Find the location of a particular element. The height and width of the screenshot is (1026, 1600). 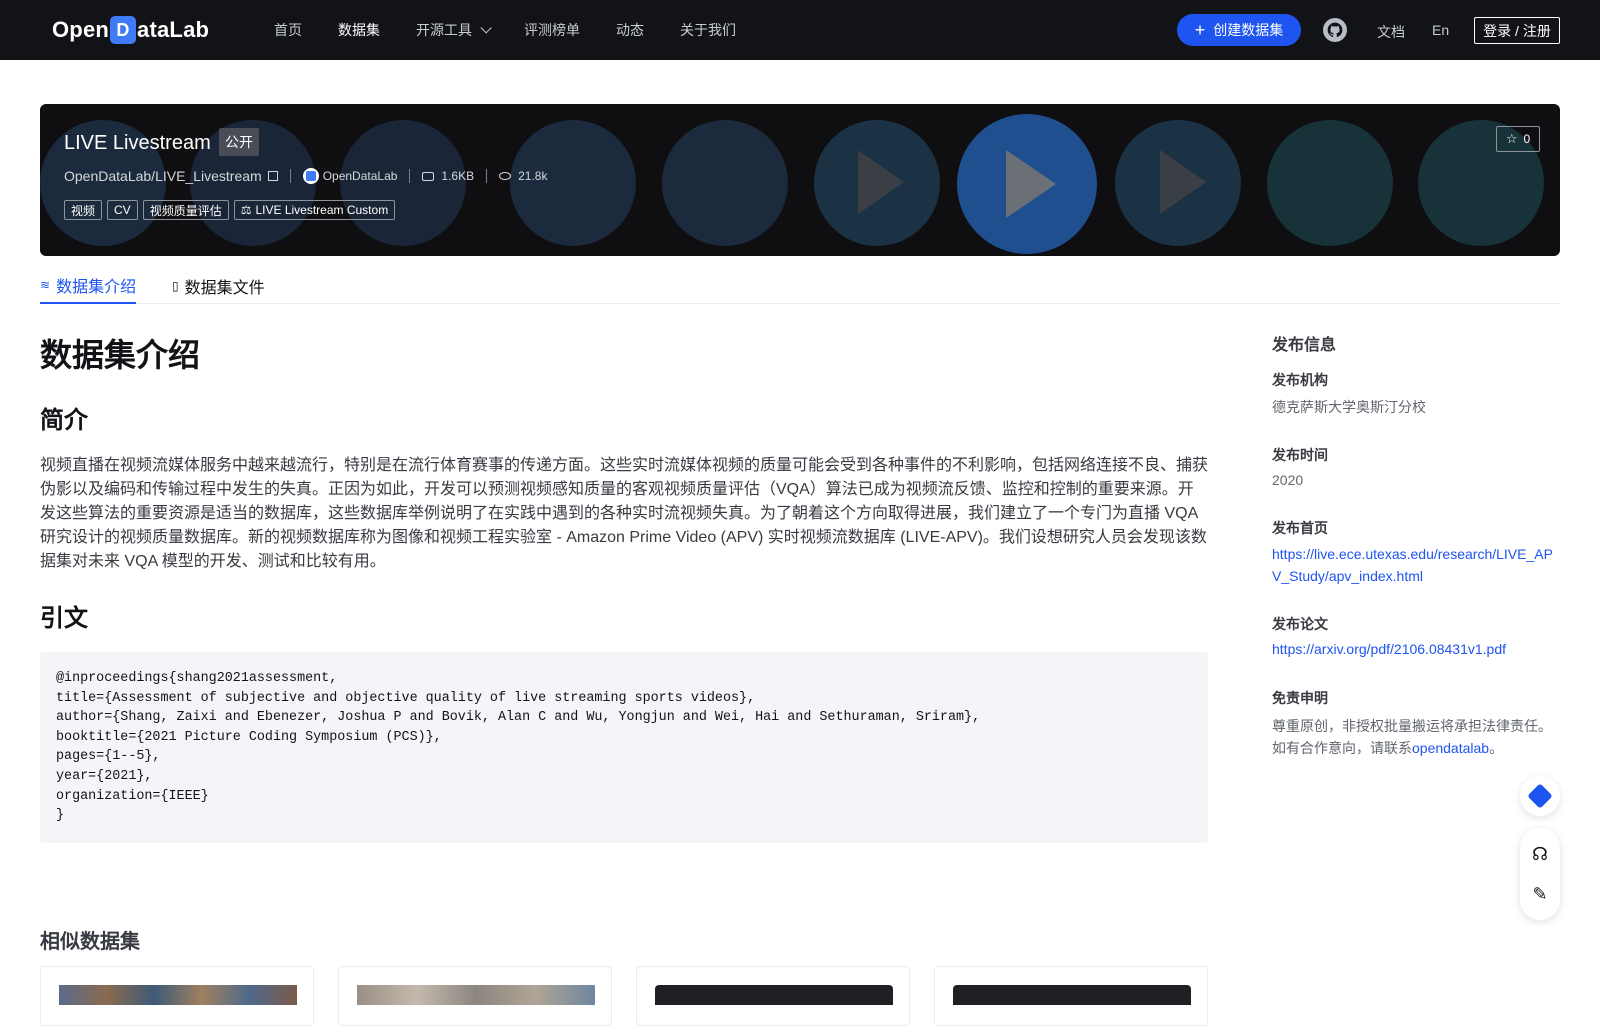

customer-service-icon: ☊ is located at coordinates (1540, 854).